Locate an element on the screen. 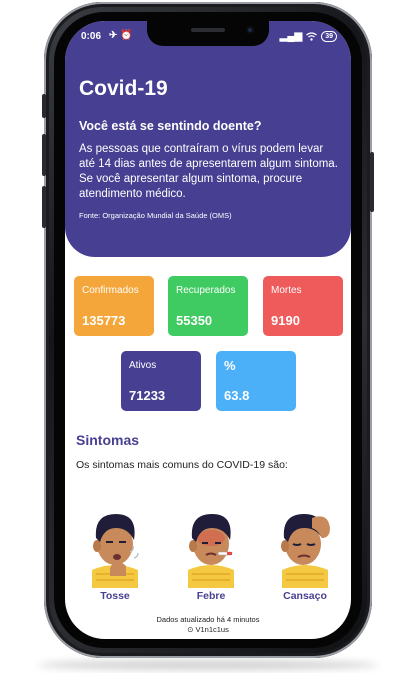 The height and width of the screenshot is (673, 415). github-icon: ⊙ is located at coordinates (191, 629).